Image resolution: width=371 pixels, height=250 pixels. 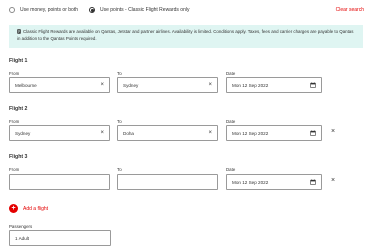 I want to click on clear-search-link: Clear search, so click(x=350, y=10).